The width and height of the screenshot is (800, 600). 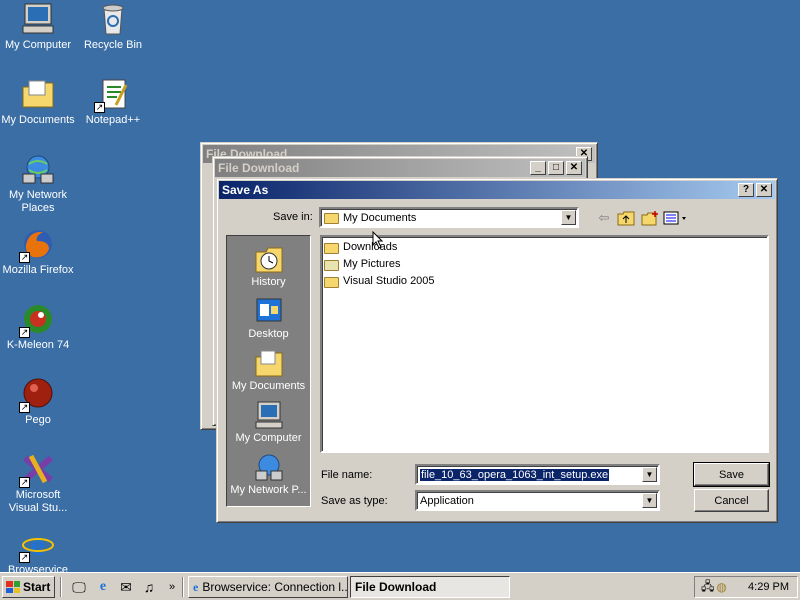 What do you see at coordinates (721, 587) in the screenshot?
I see `tray-app-icon: ◍` at bounding box center [721, 587].